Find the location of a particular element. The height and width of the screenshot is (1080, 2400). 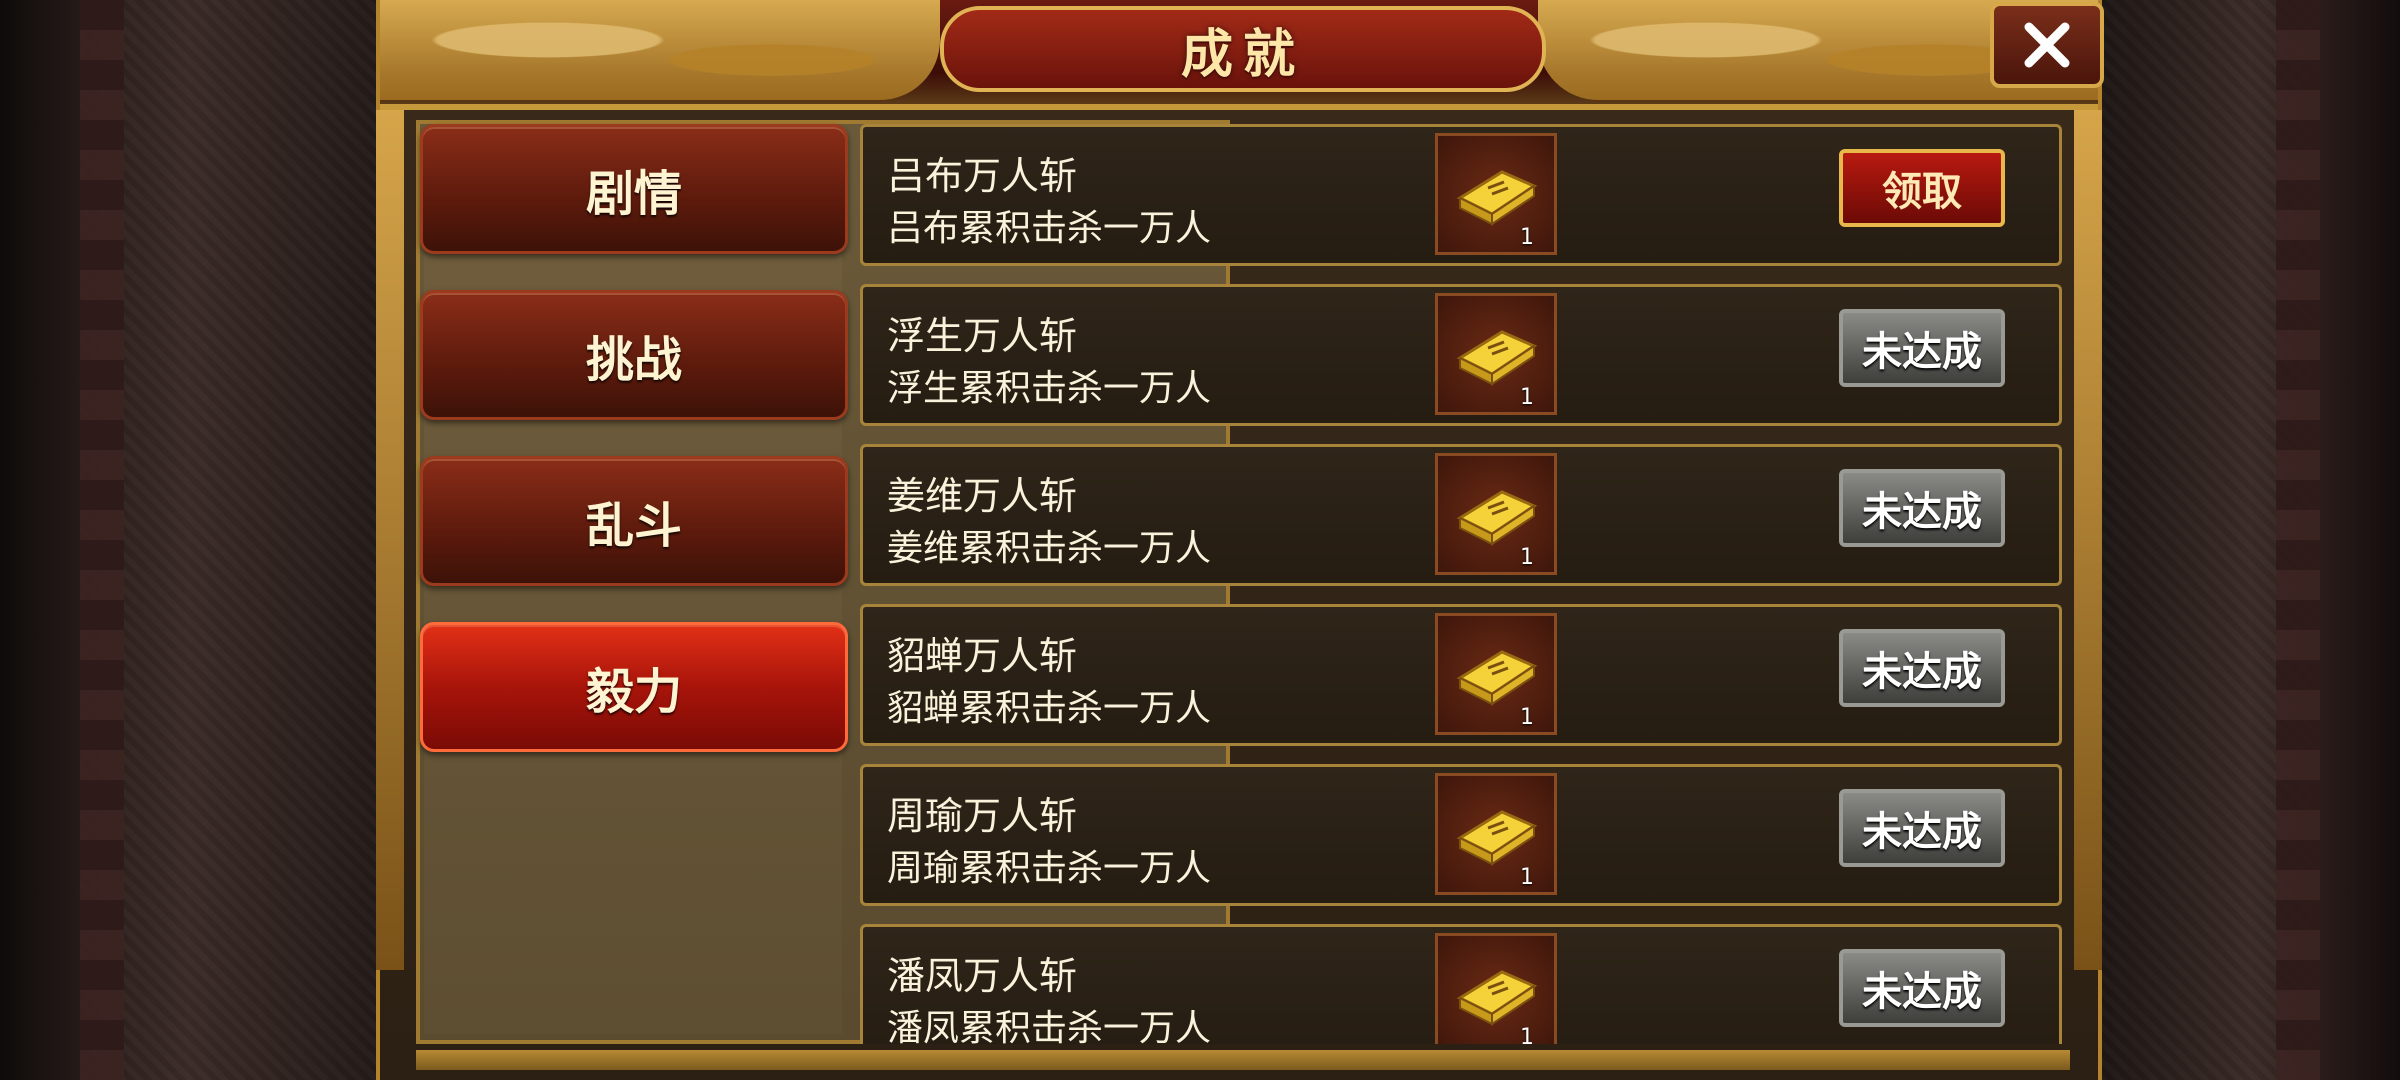

tab-perseverance: 毅力 is located at coordinates (634, 687).